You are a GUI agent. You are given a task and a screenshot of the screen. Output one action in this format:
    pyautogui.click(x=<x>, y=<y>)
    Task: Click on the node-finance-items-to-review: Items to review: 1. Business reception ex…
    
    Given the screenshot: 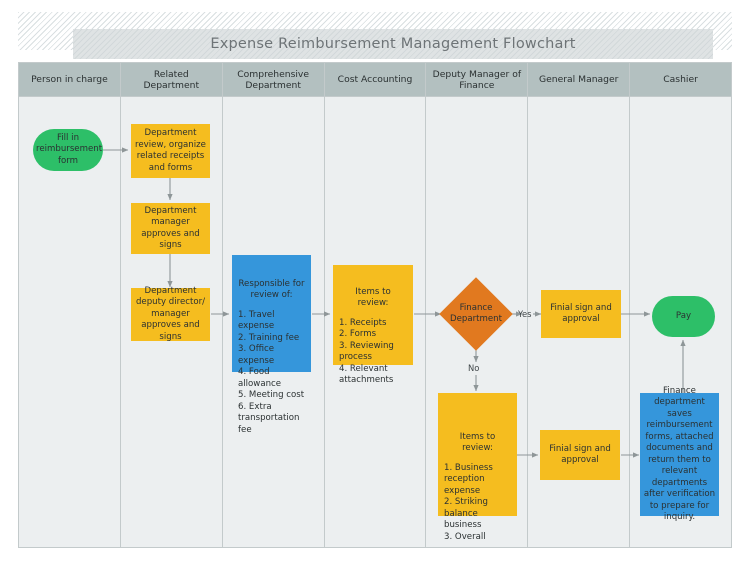 What is the action you would take?
    pyautogui.click(x=477, y=467)
    